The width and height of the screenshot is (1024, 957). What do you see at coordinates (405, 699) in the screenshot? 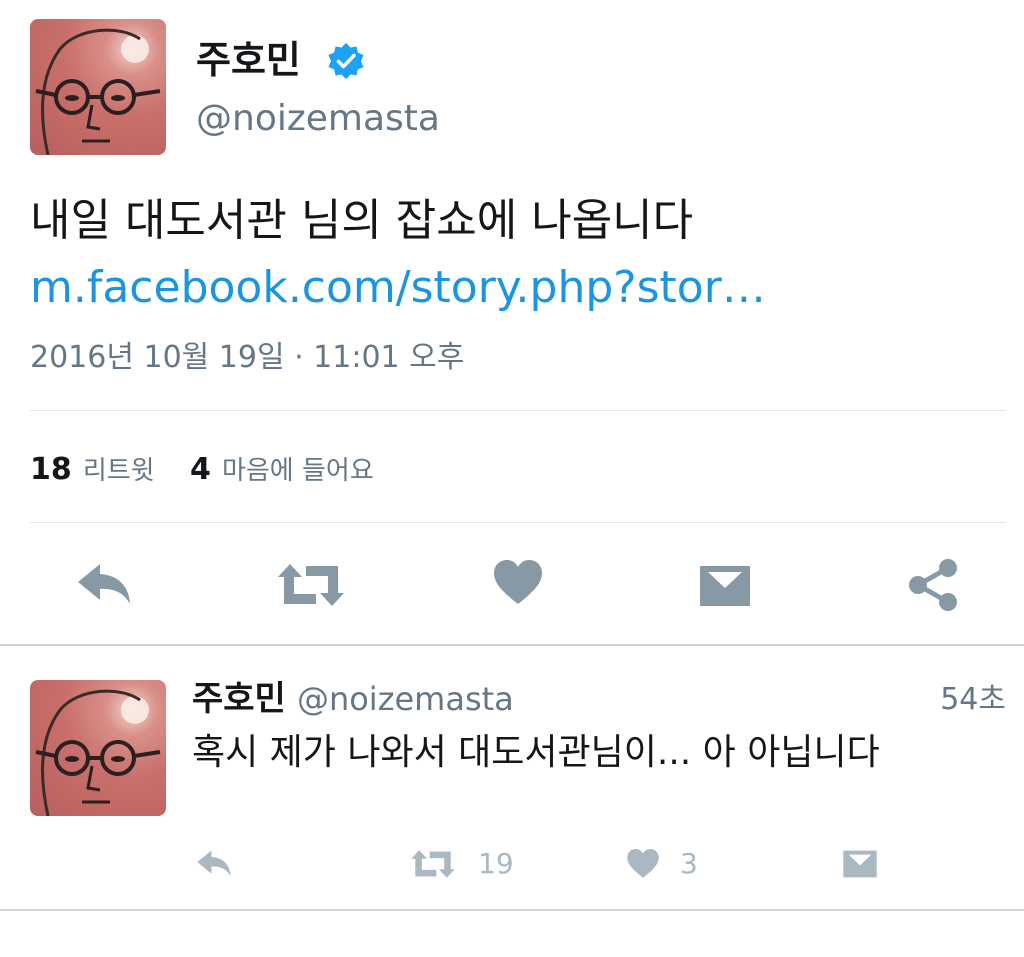
I see `reply-author-handle: @noizemasta` at bounding box center [405, 699].